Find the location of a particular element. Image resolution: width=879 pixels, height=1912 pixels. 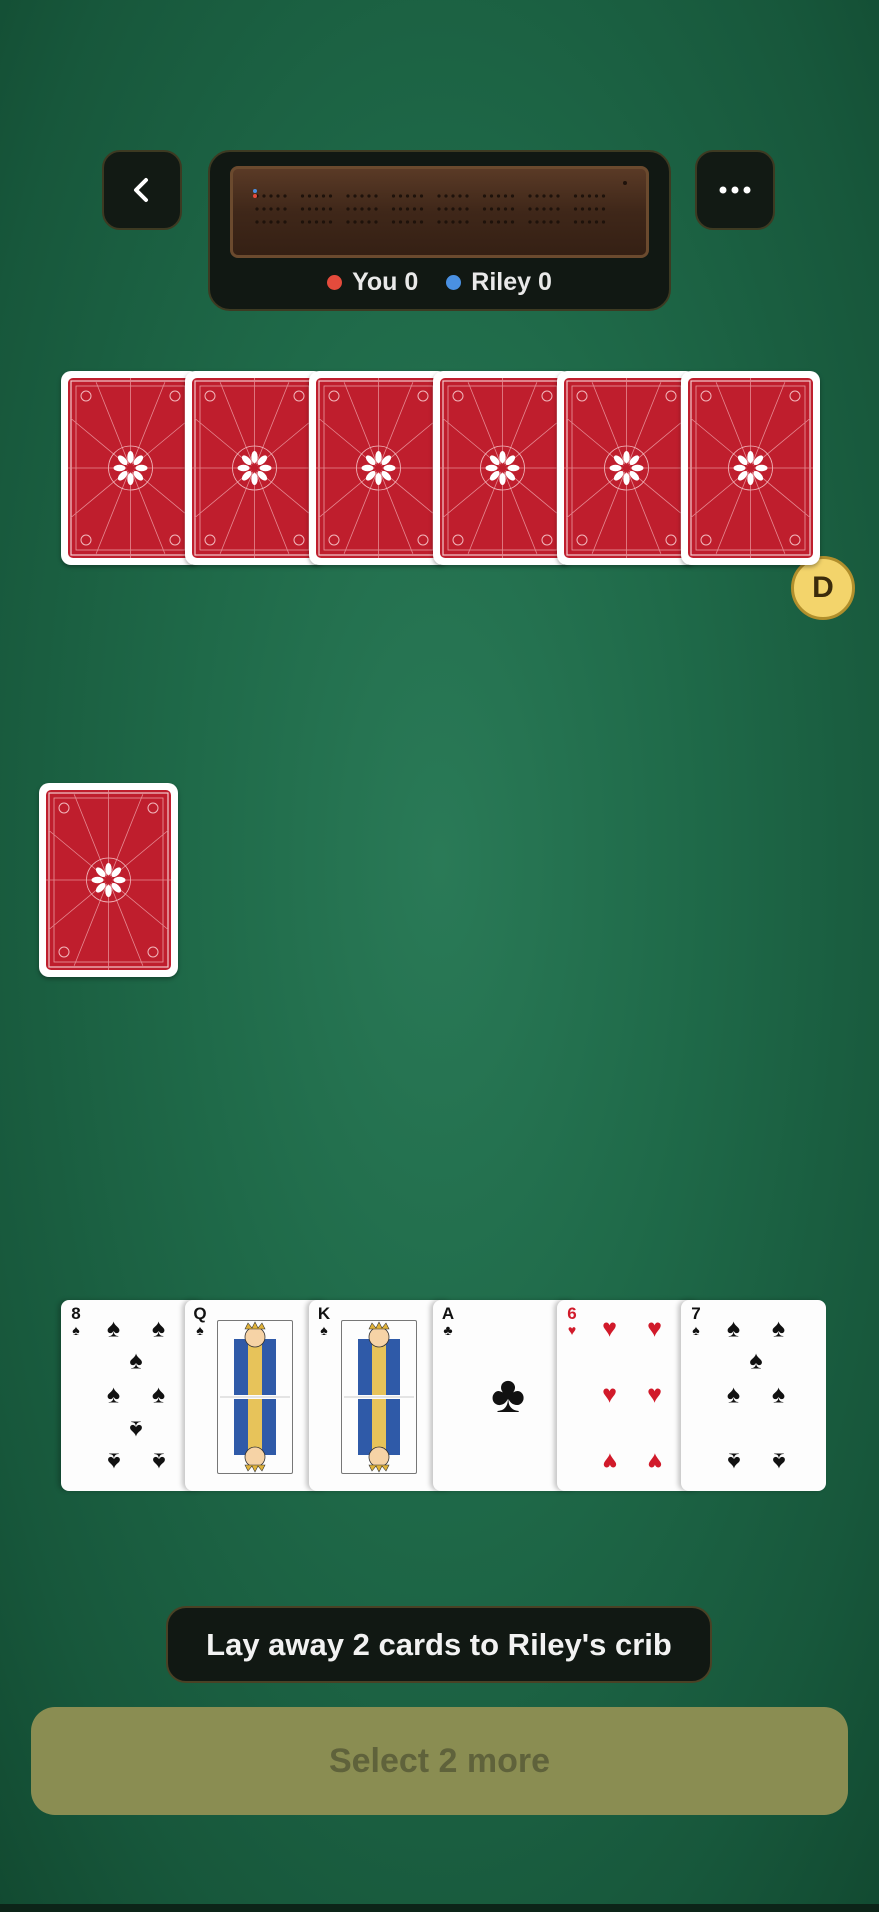

bottom-bar is located at coordinates (439, 1908).